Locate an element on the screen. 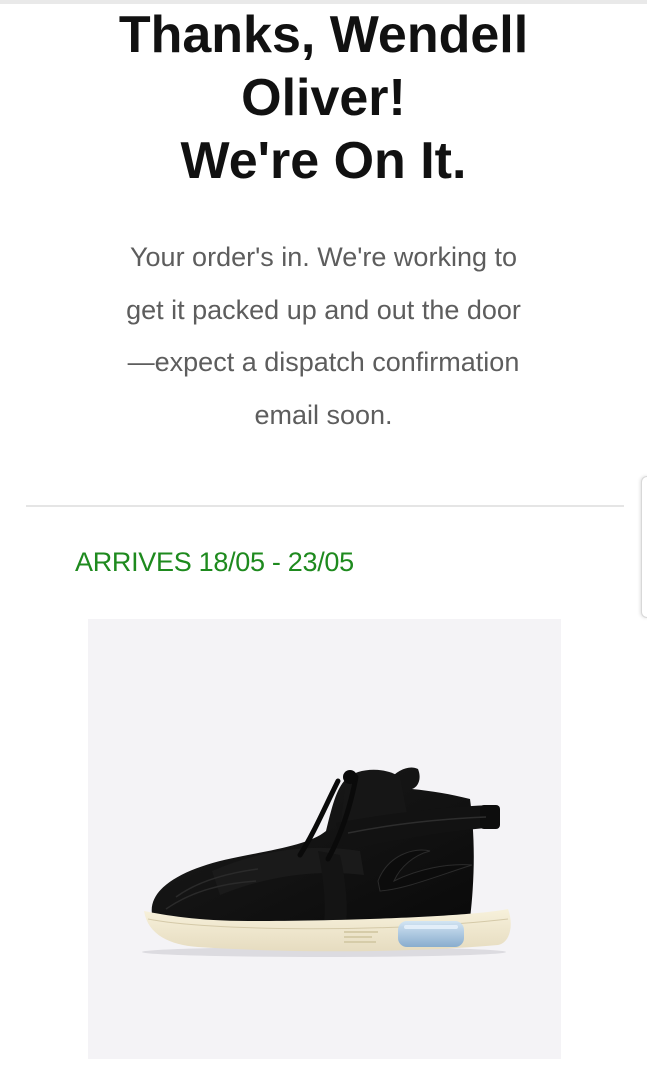 This screenshot has width=647, height=1080. sneaker-icon is located at coordinates (326, 862).